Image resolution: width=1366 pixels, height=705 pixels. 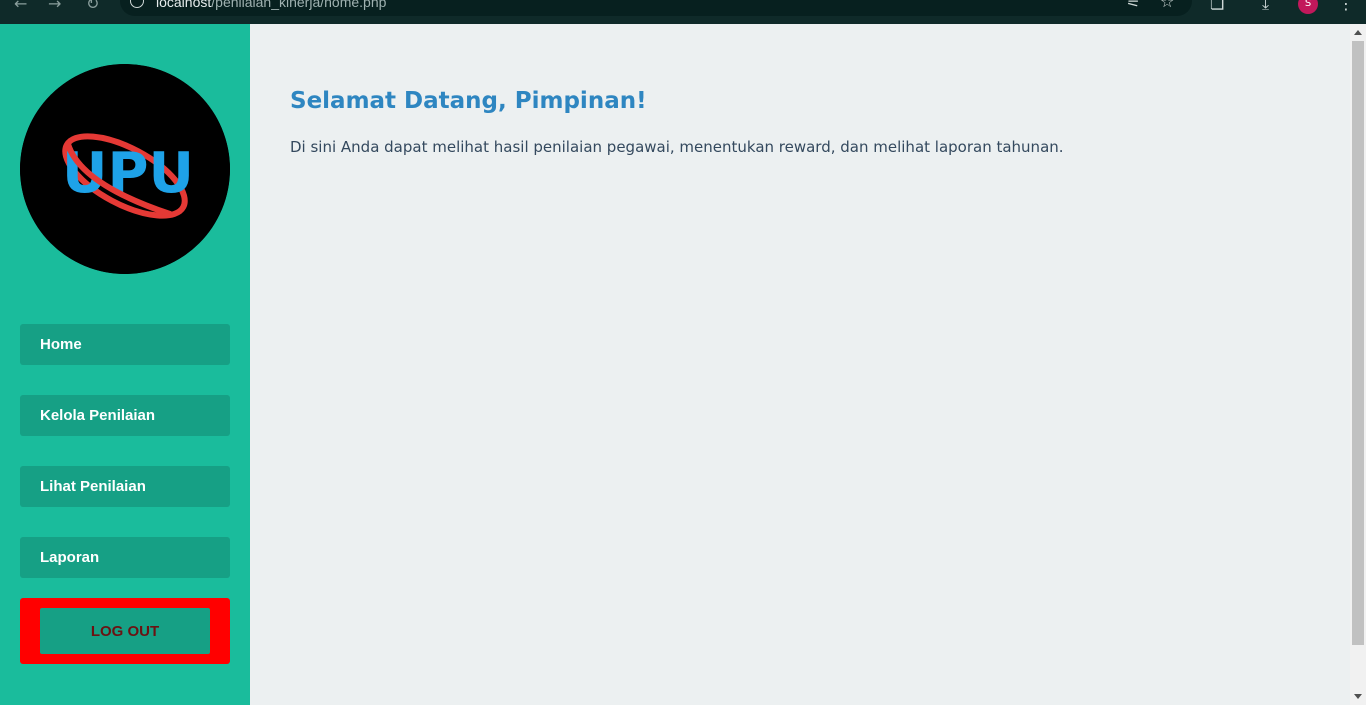 I want to click on url-path: /penilaian_kinerja/home.php, so click(x=299, y=5).